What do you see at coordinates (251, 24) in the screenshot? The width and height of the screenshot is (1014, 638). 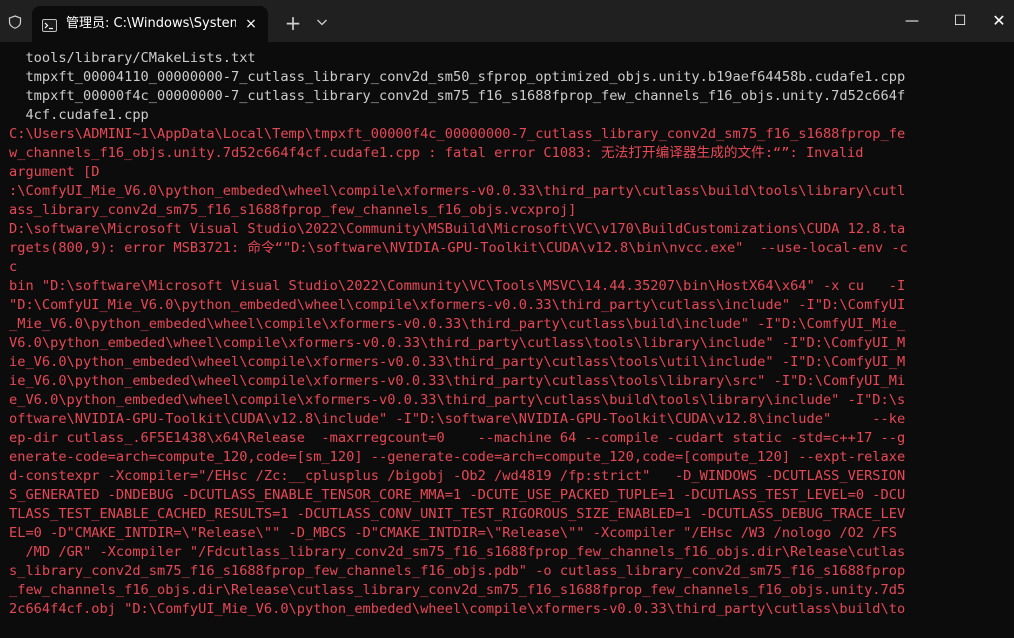 I see `tab-close-button: ×` at bounding box center [251, 24].